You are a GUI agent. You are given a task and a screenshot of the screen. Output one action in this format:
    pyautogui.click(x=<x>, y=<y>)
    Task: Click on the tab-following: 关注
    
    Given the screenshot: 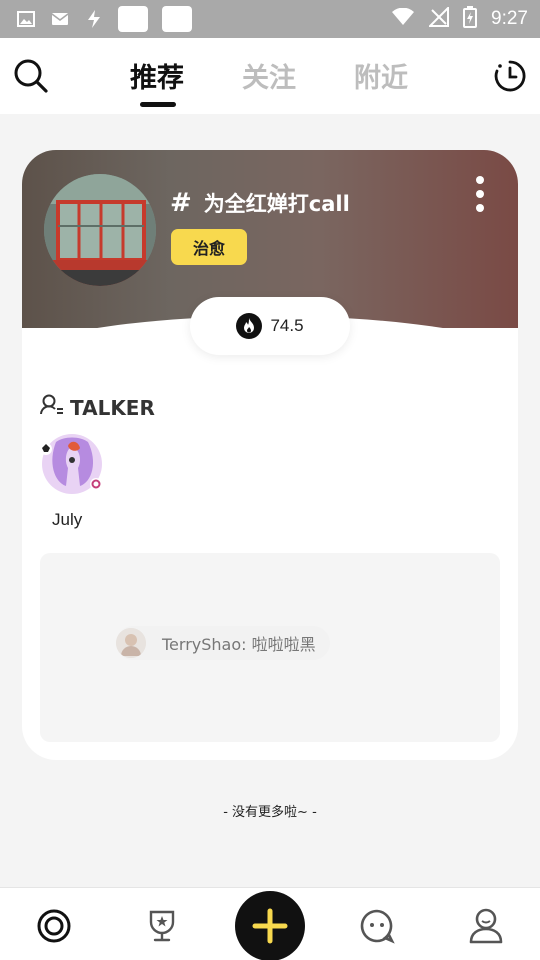 What is the action you would take?
    pyautogui.click(x=269, y=75)
    